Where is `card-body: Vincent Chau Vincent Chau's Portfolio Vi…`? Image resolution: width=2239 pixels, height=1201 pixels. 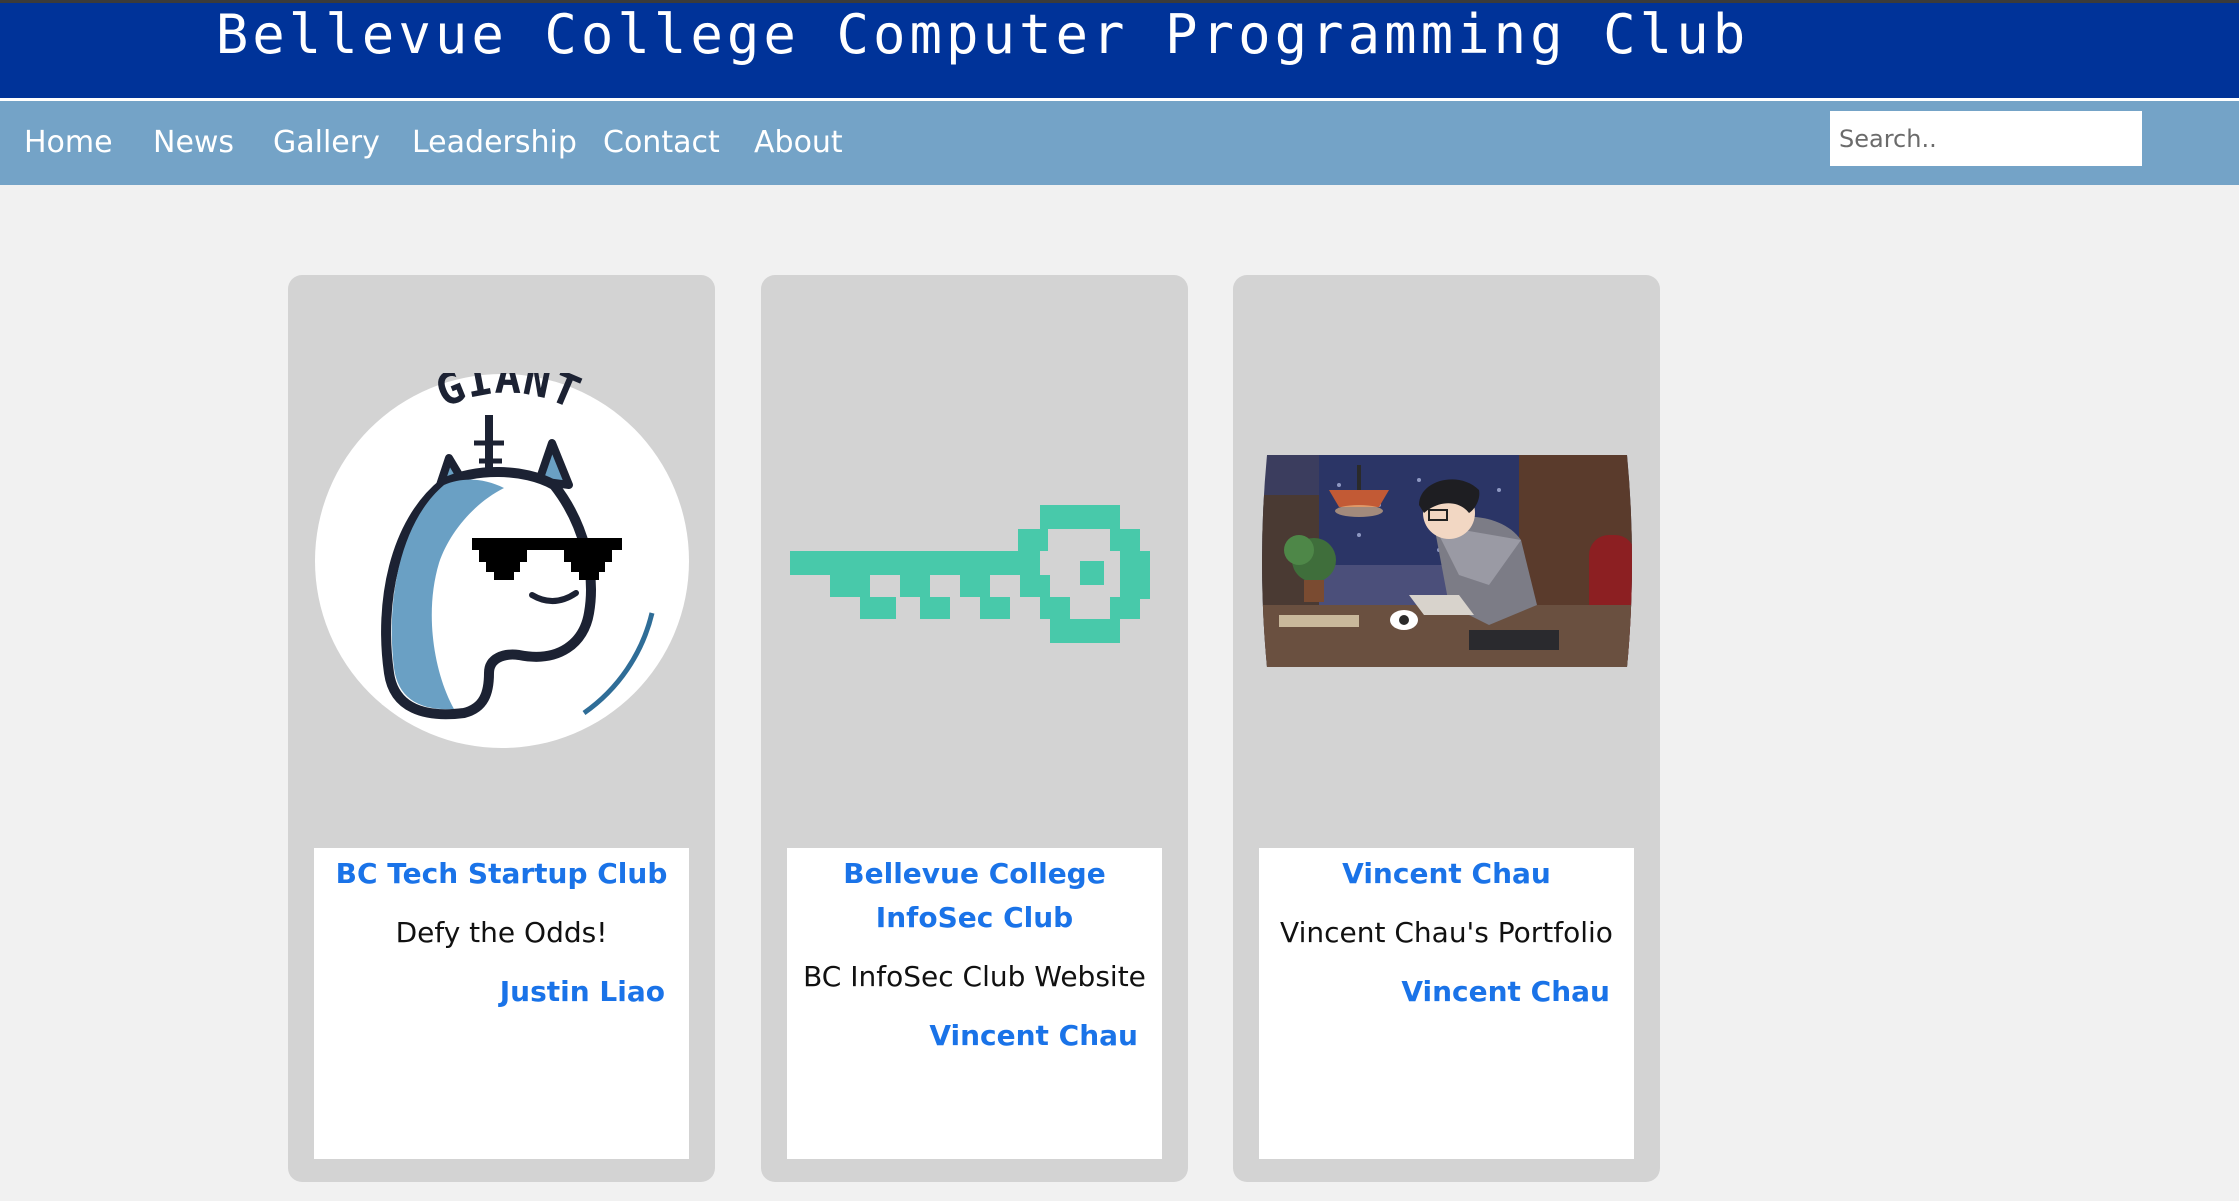
card-body: Vincent Chau Vincent Chau's Portfolio Vi… is located at coordinates (1446, 1003).